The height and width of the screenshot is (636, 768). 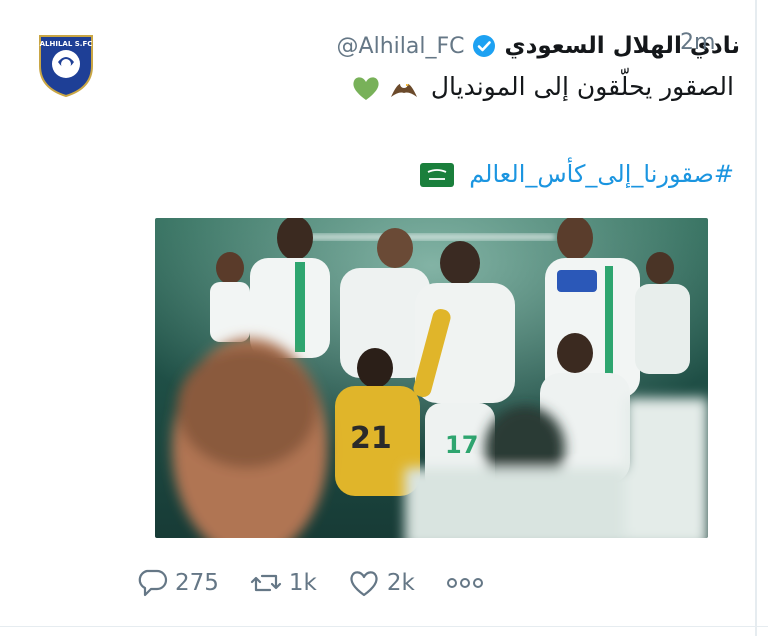 What do you see at coordinates (400, 583) in the screenshot?
I see `like-count: 2k` at bounding box center [400, 583].